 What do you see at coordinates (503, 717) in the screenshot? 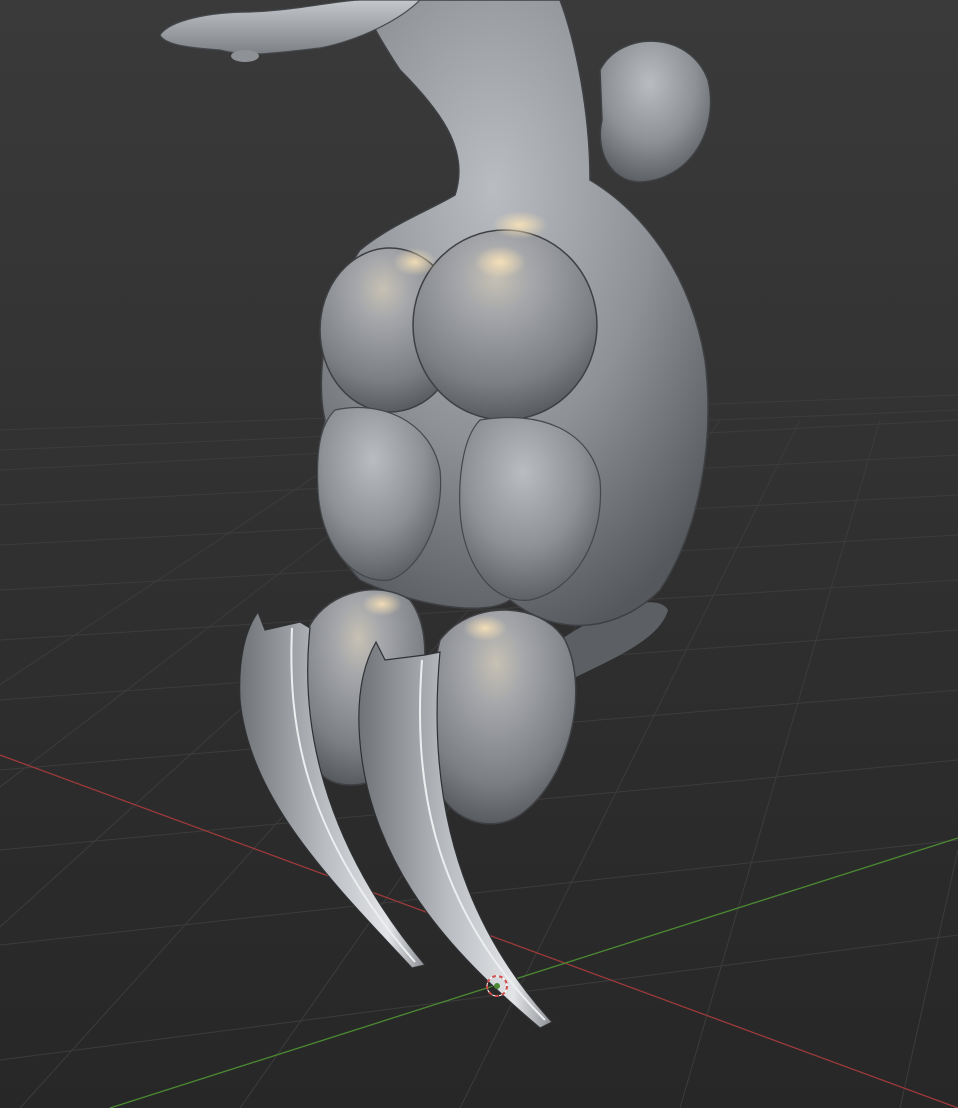
I see `right-calf` at bounding box center [503, 717].